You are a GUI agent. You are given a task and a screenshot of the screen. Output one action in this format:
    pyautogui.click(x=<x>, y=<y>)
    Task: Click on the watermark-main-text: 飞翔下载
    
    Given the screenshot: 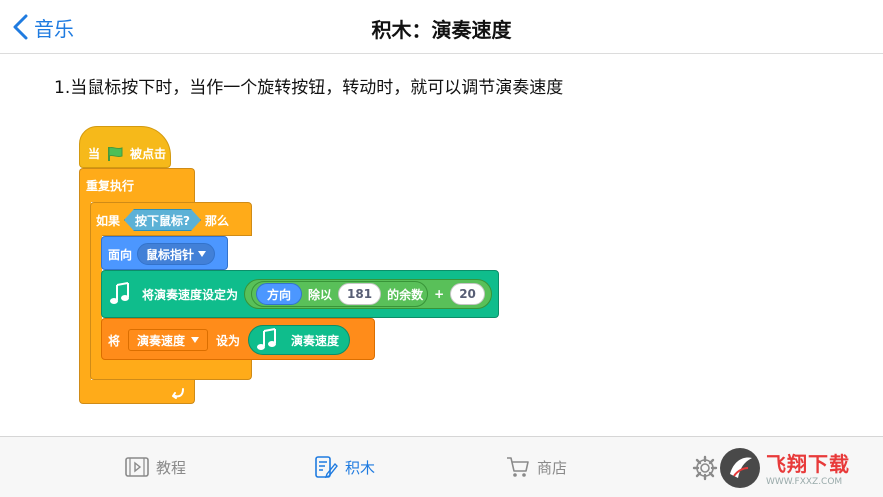 What is the action you would take?
    pyautogui.click(x=808, y=464)
    